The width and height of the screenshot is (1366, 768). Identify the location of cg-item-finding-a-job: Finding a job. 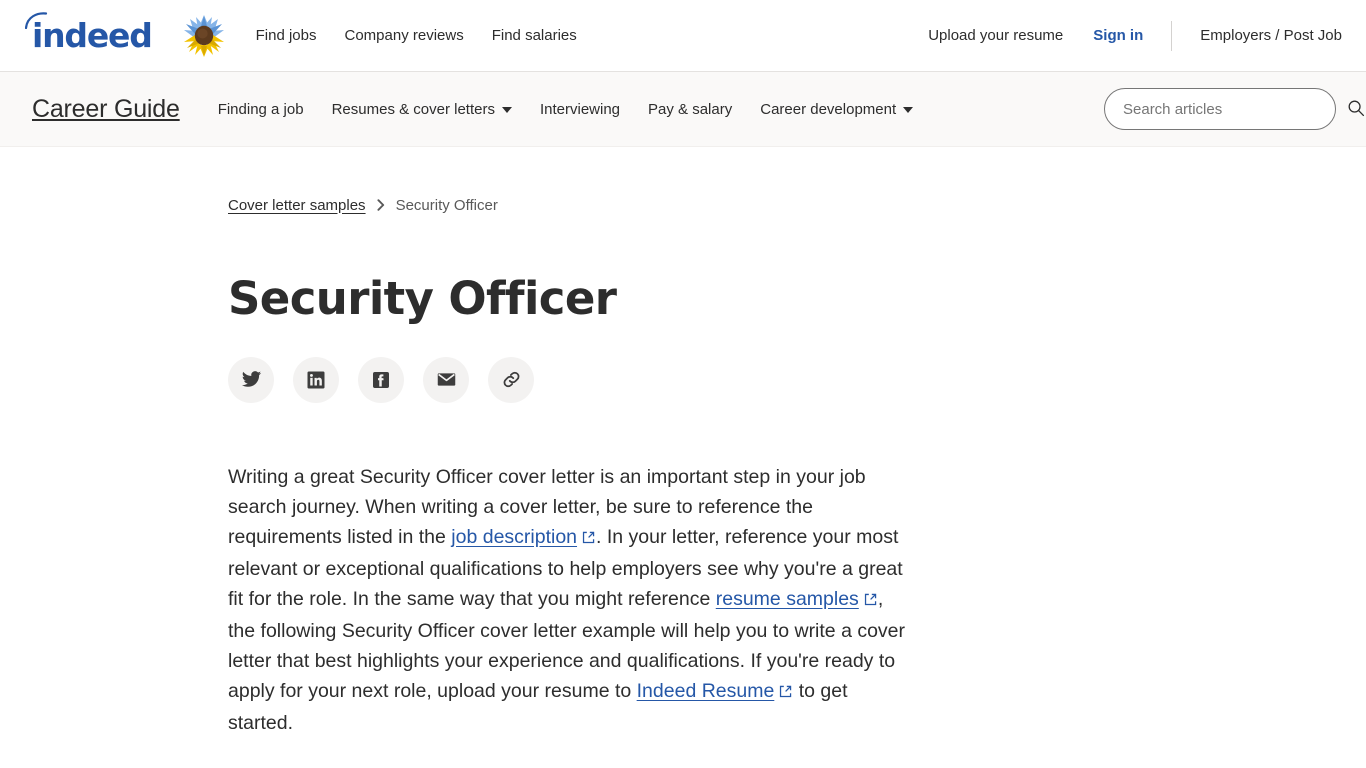
(261, 109).